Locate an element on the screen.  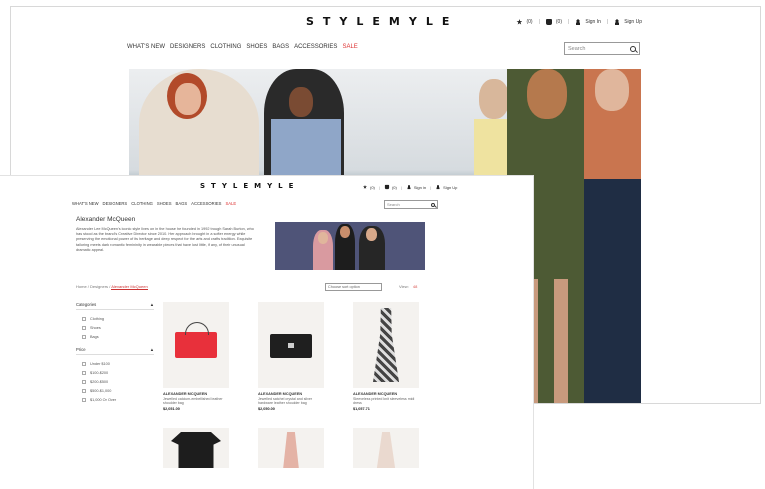
breadcrumb-home: Home is located at coordinates (81, 286).